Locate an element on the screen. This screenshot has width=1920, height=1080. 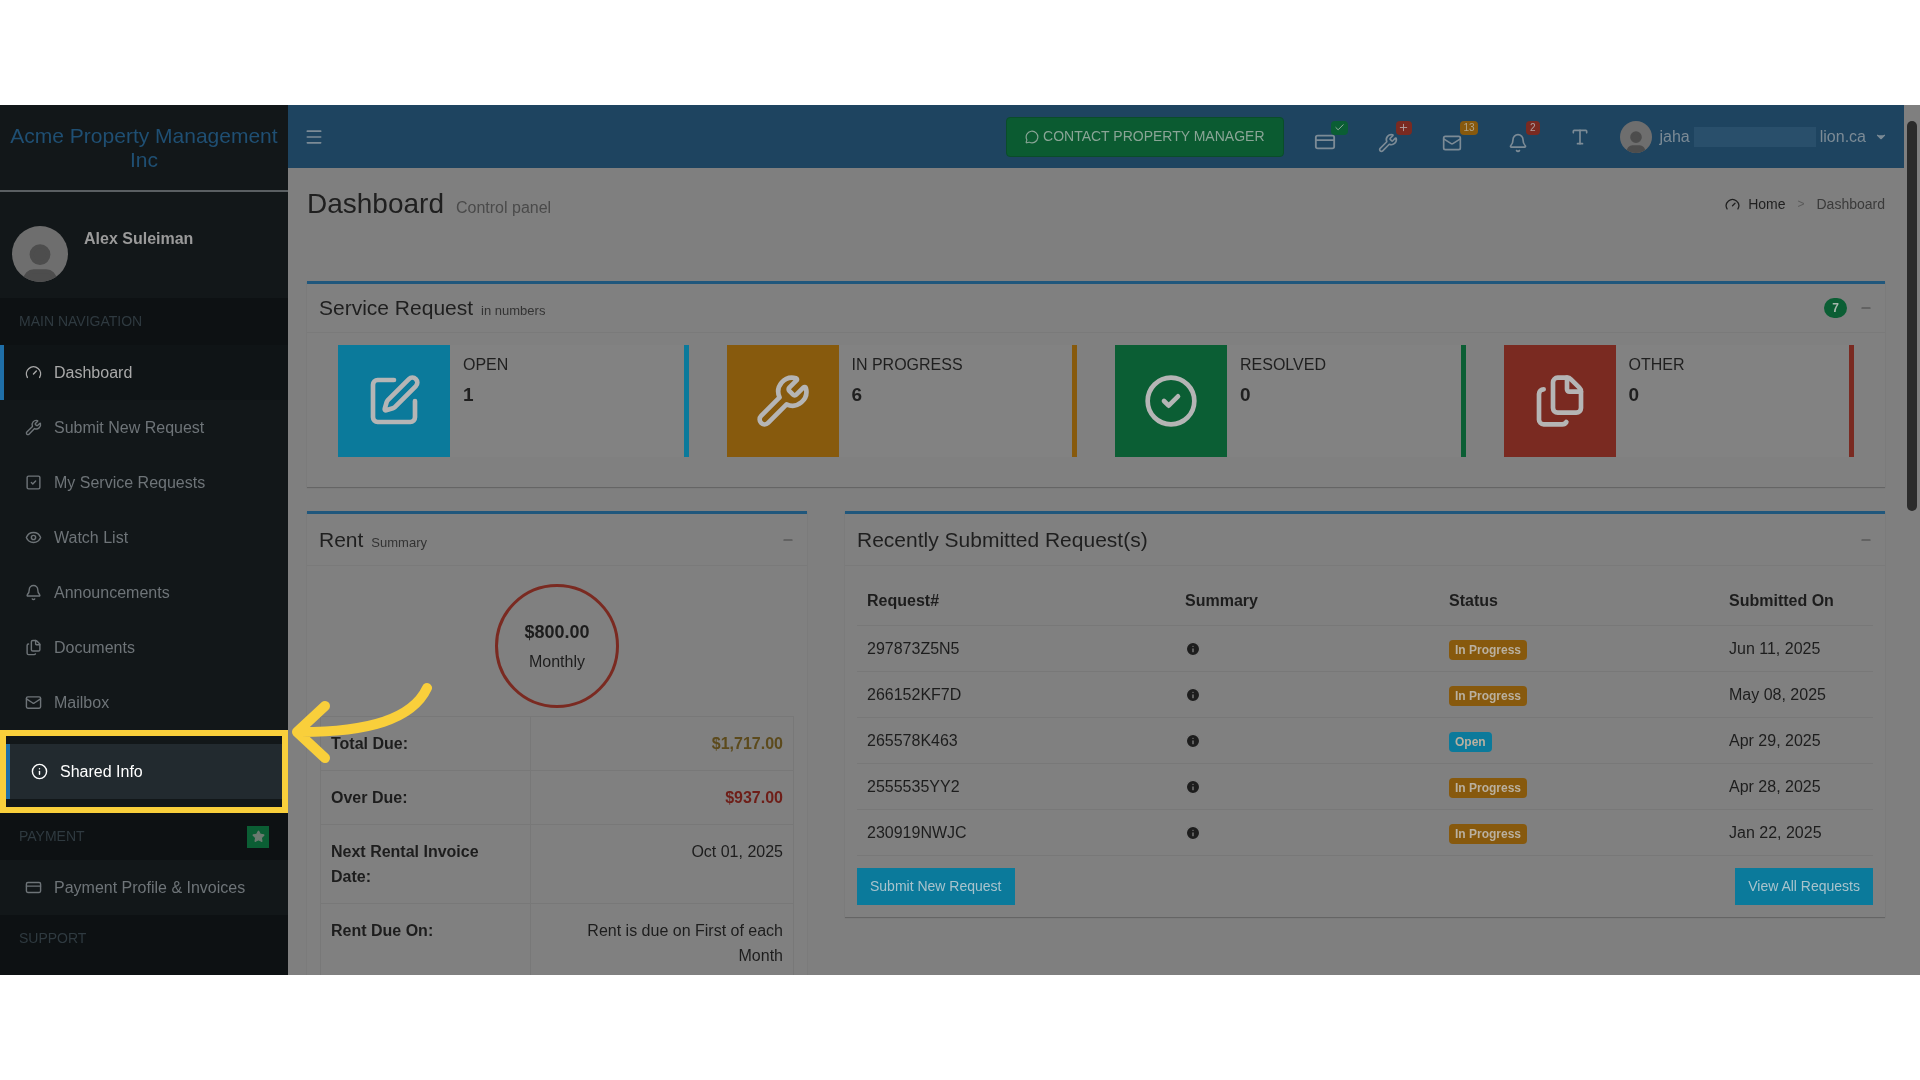
rent-value: $1,717.00 is located at coordinates (747, 744).